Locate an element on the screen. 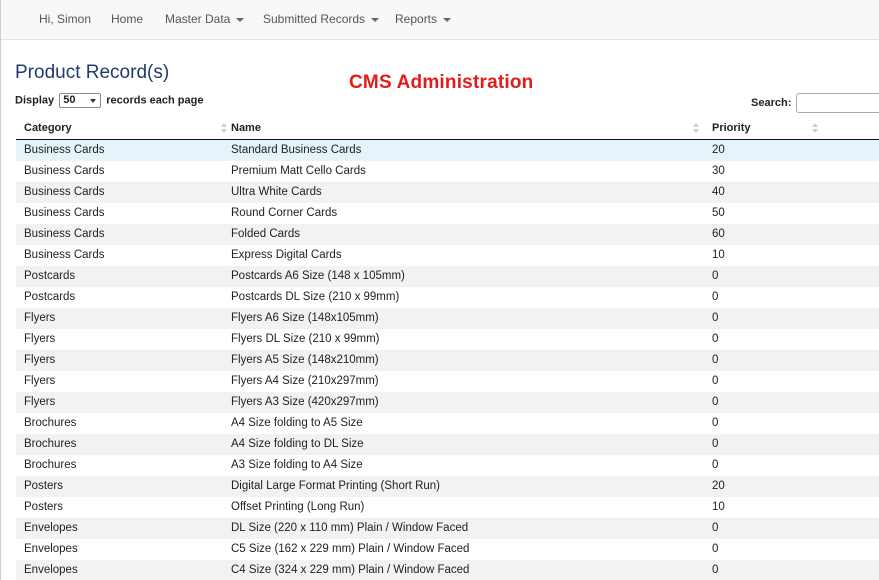  cell-name: Offset Printing (Long Run) is located at coordinates (298, 507).